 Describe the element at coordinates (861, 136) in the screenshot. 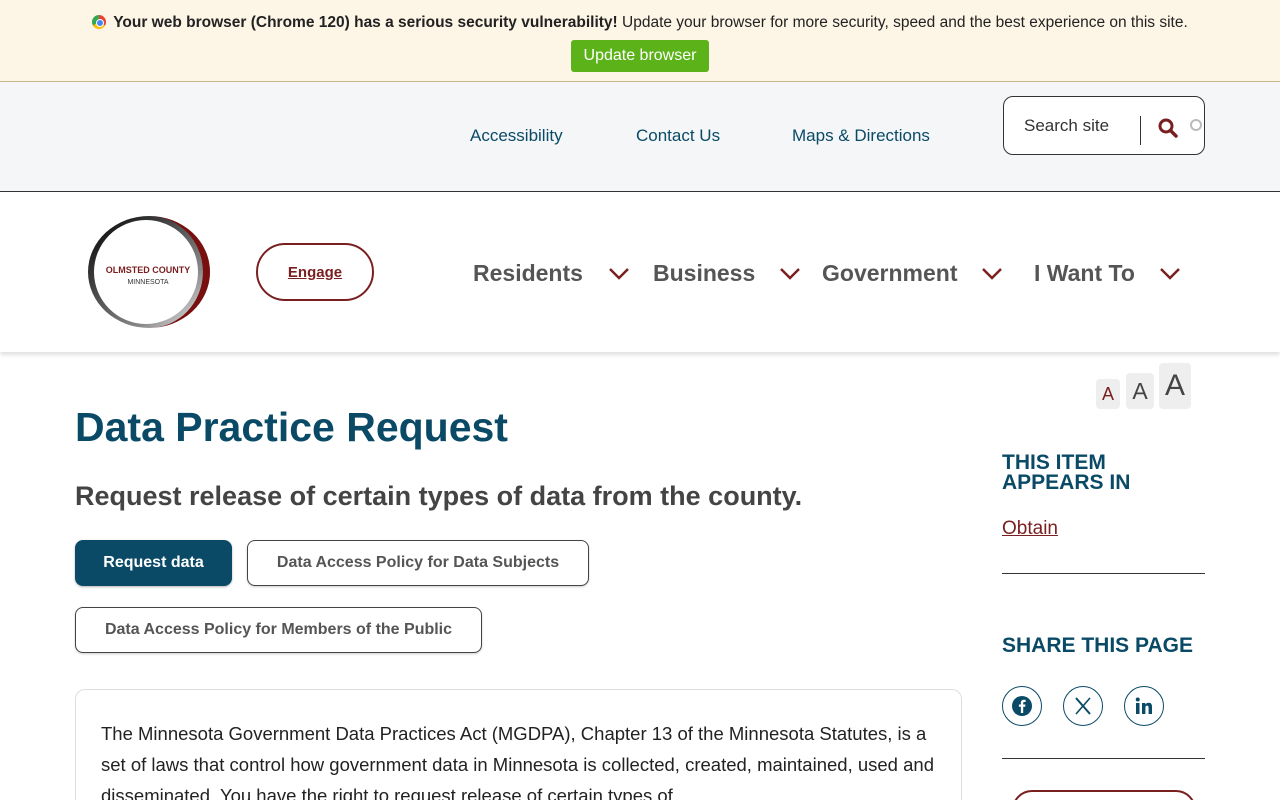

I see `maps-directions-link: Maps & Directions` at that location.